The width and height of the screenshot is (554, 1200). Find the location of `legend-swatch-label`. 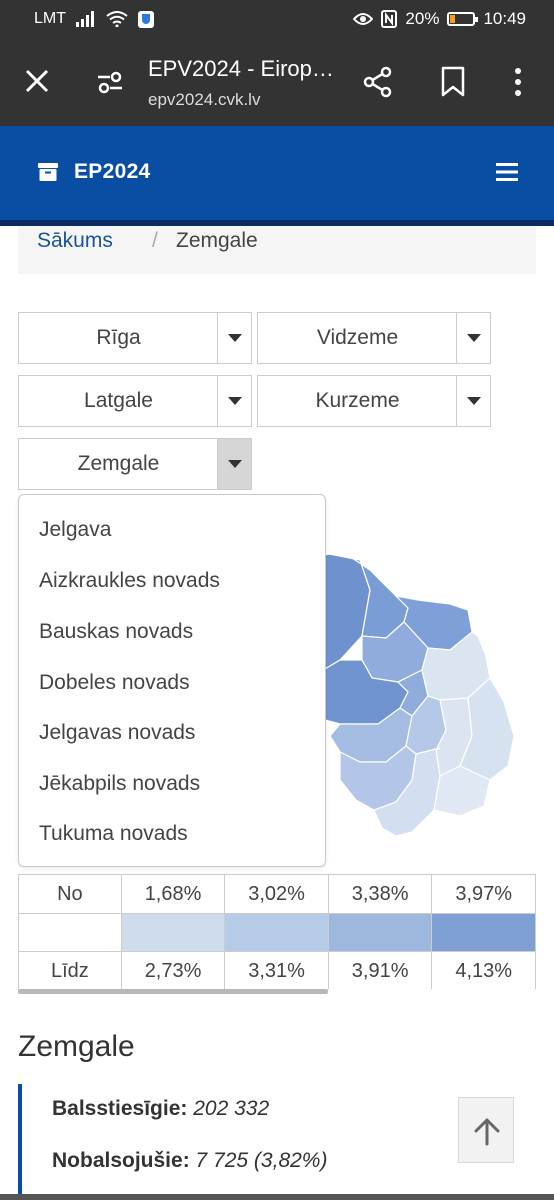

legend-swatch-label is located at coordinates (70, 932).